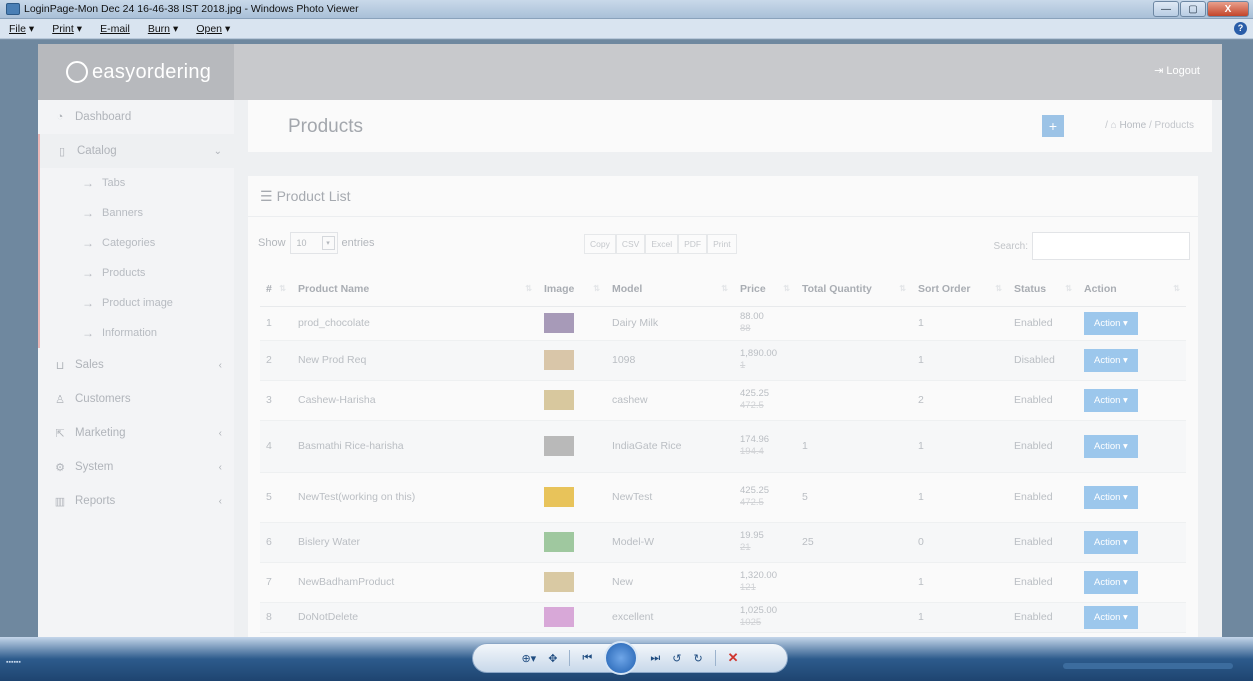 The width and height of the screenshot is (1253, 681). I want to click on add-product-button: +, so click(1053, 126).